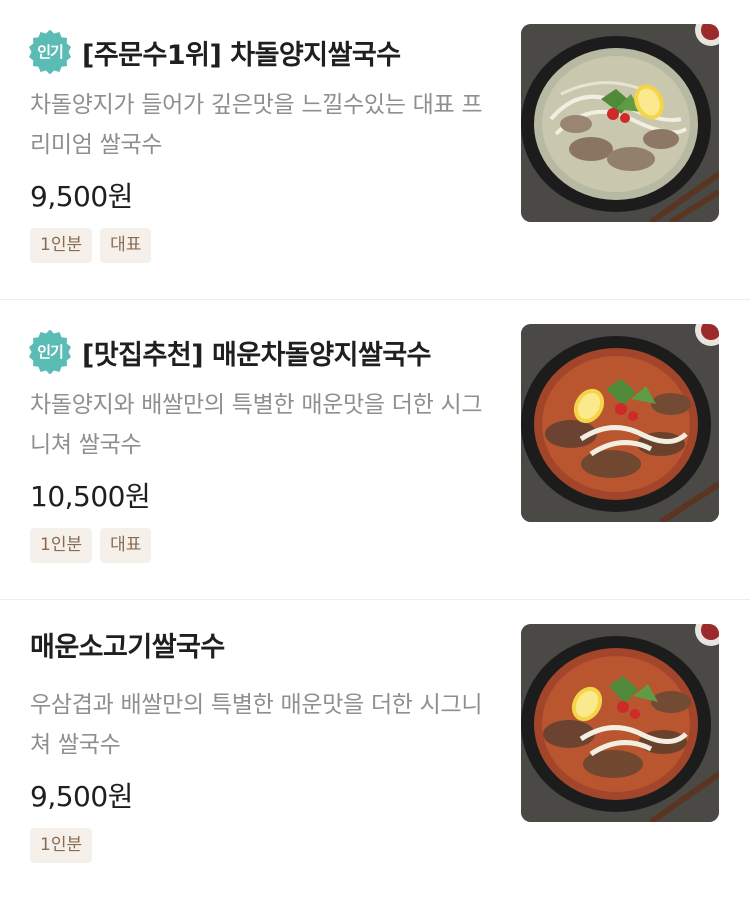 The height and width of the screenshot is (900, 750). Describe the element at coordinates (241, 55) in the screenshot. I see `menu-title: [주문수1위] 차돌양지쌀국수` at that location.